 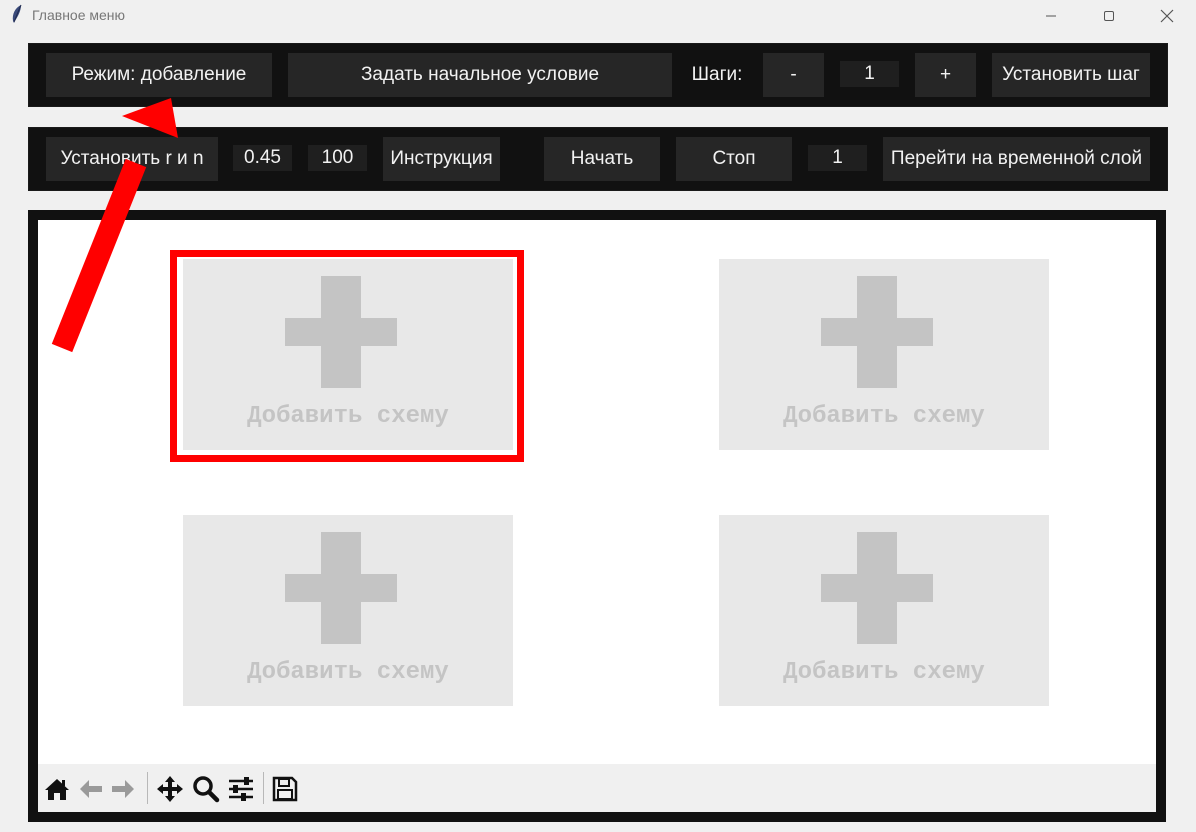 I want to click on goto-layer-button: Перейти на временной слой, so click(x=1016, y=159).